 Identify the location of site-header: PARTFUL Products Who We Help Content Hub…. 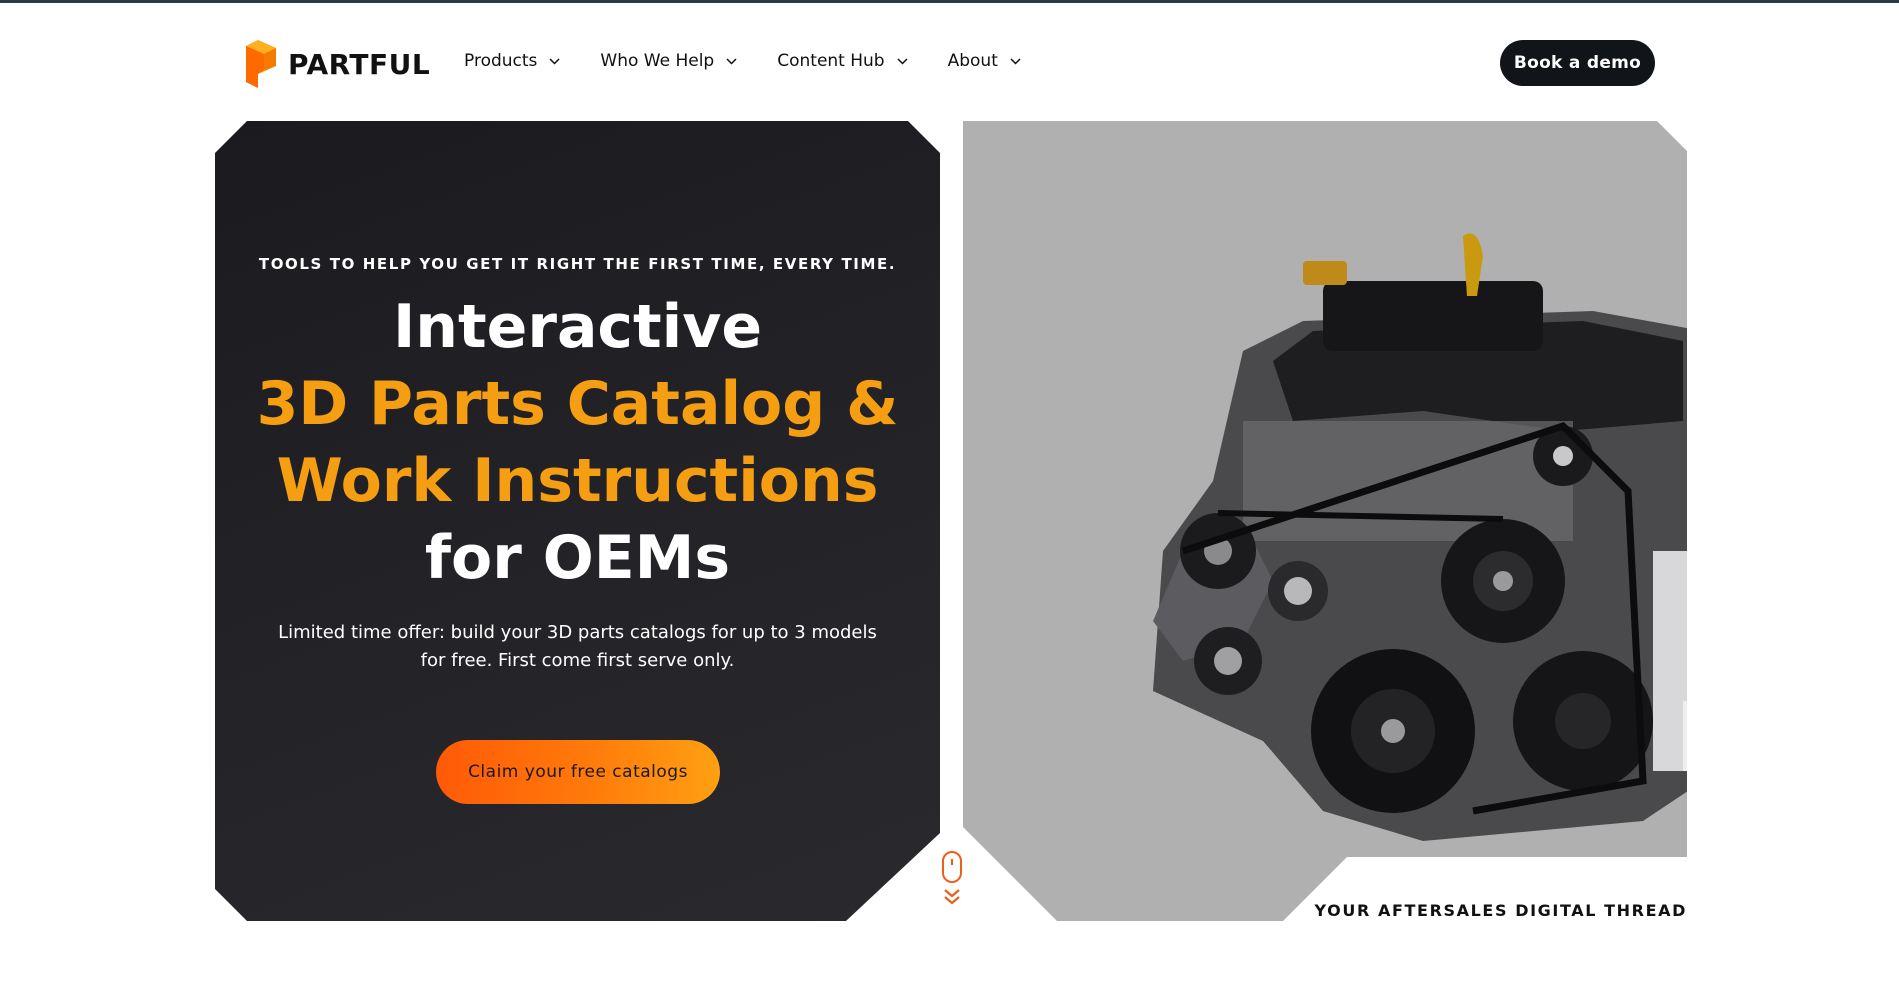
(949, 60).